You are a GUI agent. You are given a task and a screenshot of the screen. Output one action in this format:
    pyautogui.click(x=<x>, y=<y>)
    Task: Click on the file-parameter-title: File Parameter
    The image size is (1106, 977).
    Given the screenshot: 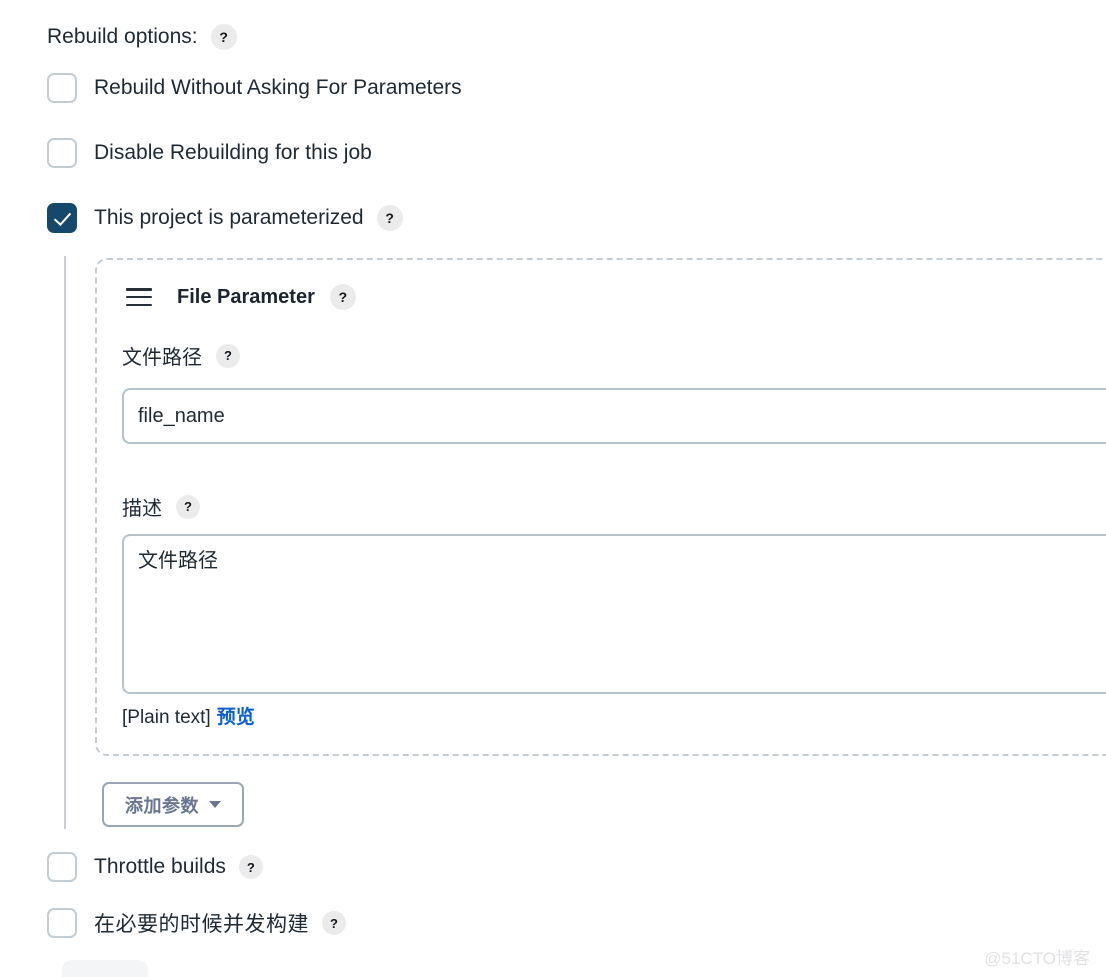 What is the action you would take?
    pyautogui.click(x=246, y=296)
    